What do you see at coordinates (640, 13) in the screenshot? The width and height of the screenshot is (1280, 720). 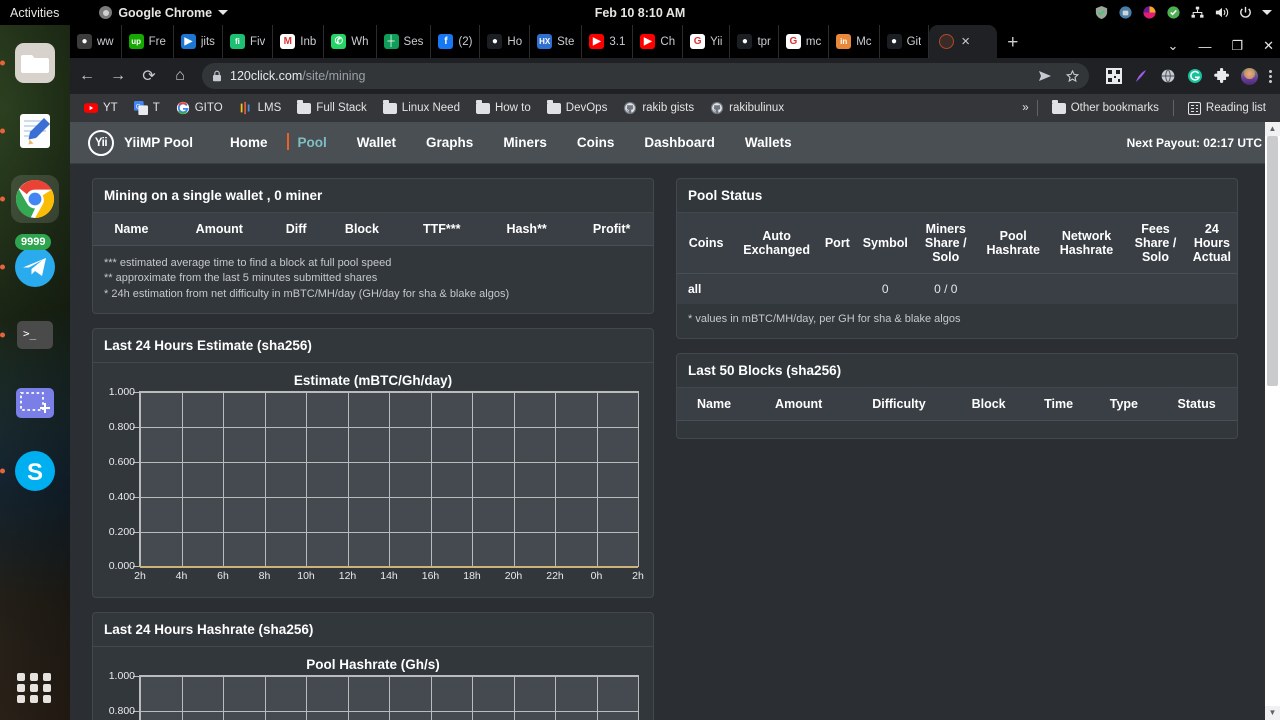 I see `clock: Feb 10 8:10 AM` at bounding box center [640, 13].